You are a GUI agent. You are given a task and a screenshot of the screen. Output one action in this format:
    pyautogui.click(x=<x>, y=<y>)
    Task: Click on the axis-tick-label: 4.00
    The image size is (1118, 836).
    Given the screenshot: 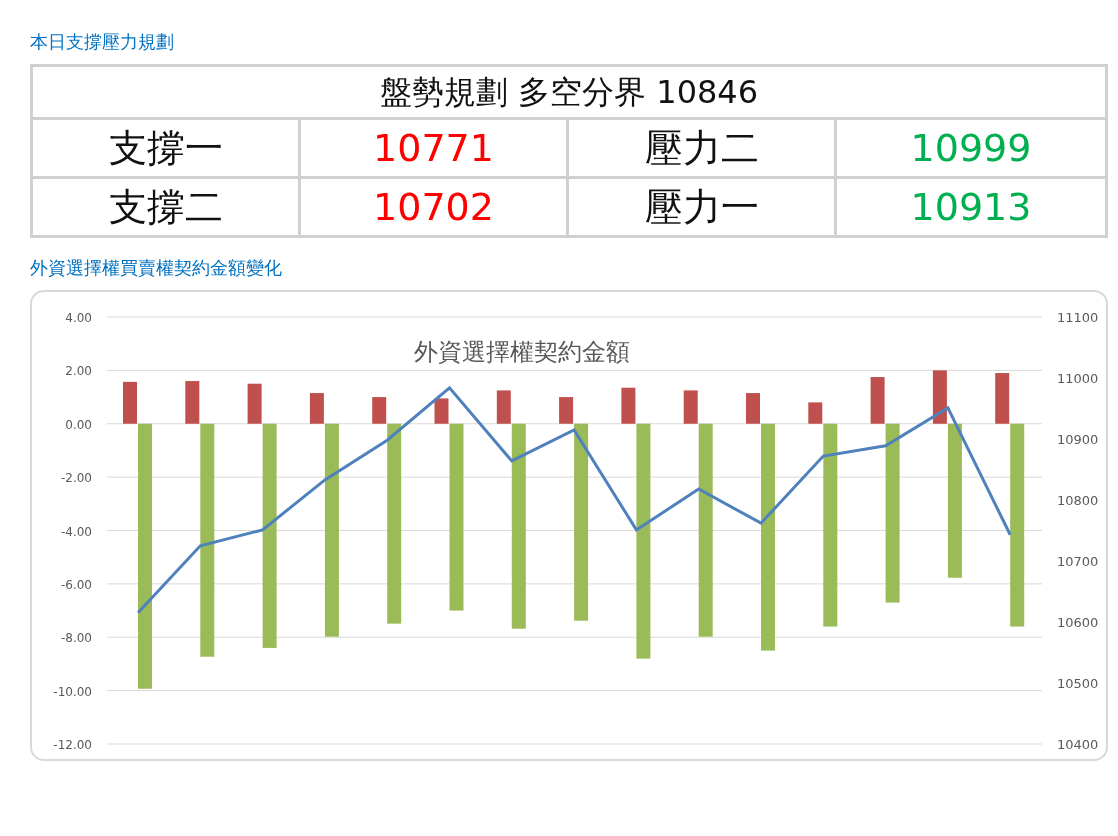 What is the action you would take?
    pyautogui.click(x=78, y=318)
    